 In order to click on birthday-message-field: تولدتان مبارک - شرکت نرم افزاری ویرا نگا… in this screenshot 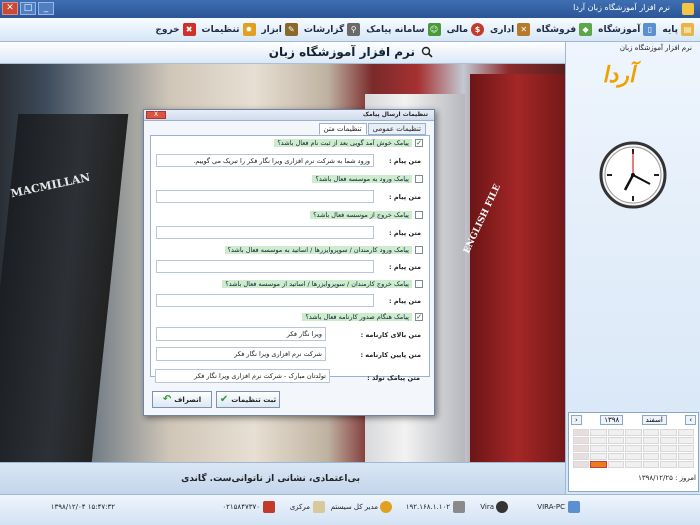, I will do `click(242, 376)`.